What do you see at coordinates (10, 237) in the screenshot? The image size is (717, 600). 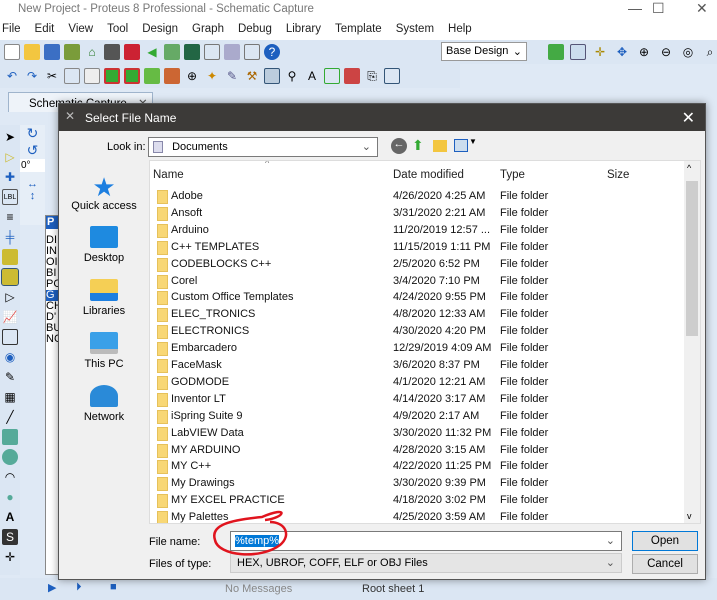 I see `bus-icon: ╪` at bounding box center [10, 237].